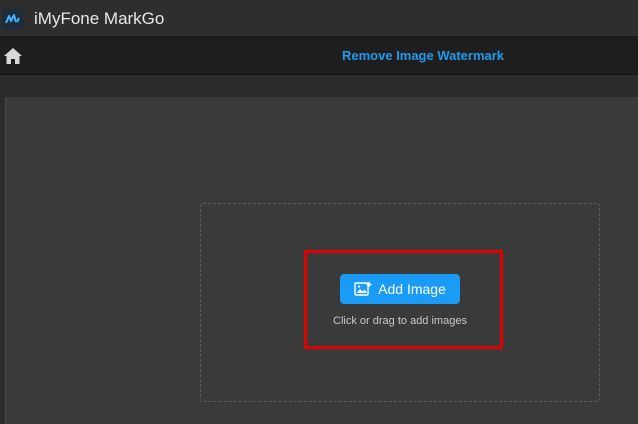  I want to click on page-title: Remove Image Watermark, so click(423, 55).